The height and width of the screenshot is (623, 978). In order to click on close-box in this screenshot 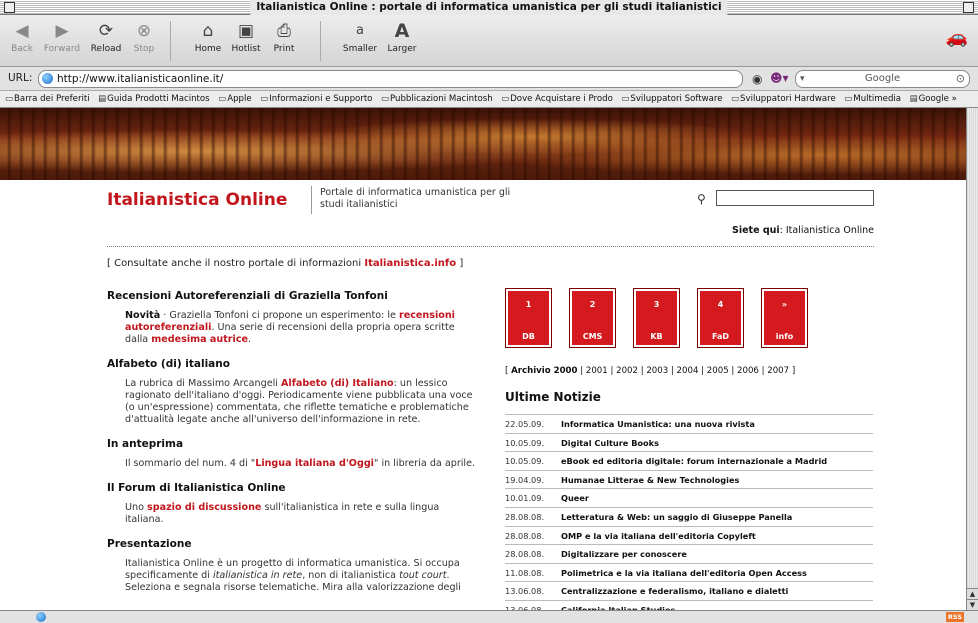, I will do `click(9, 7)`.